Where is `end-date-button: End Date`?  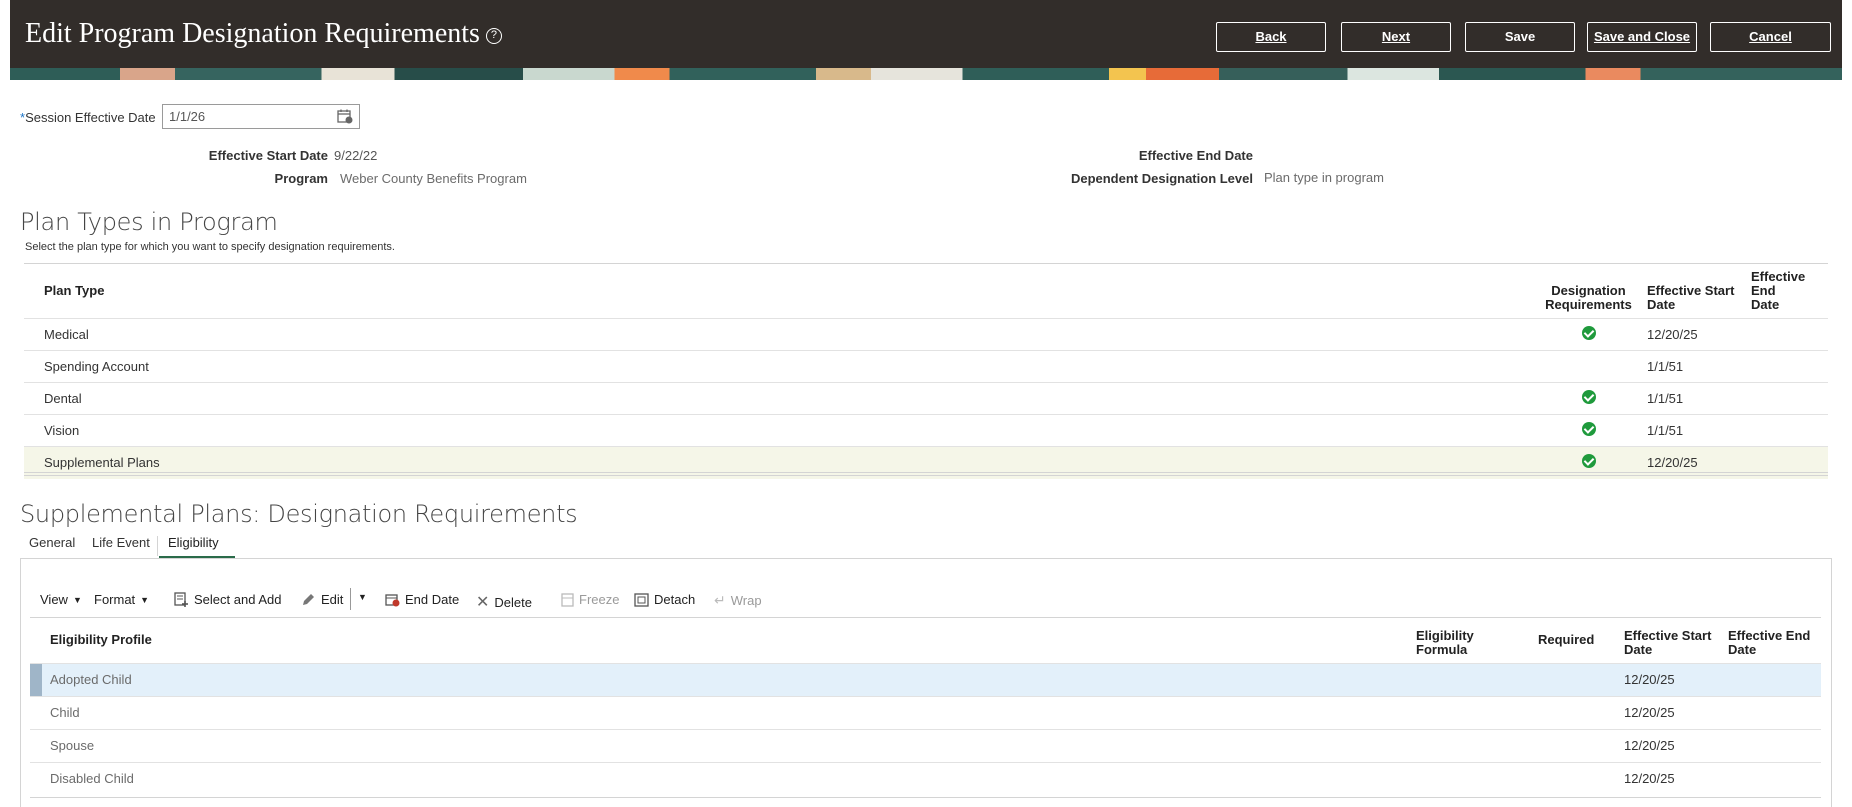 end-date-button: End Date is located at coordinates (422, 599).